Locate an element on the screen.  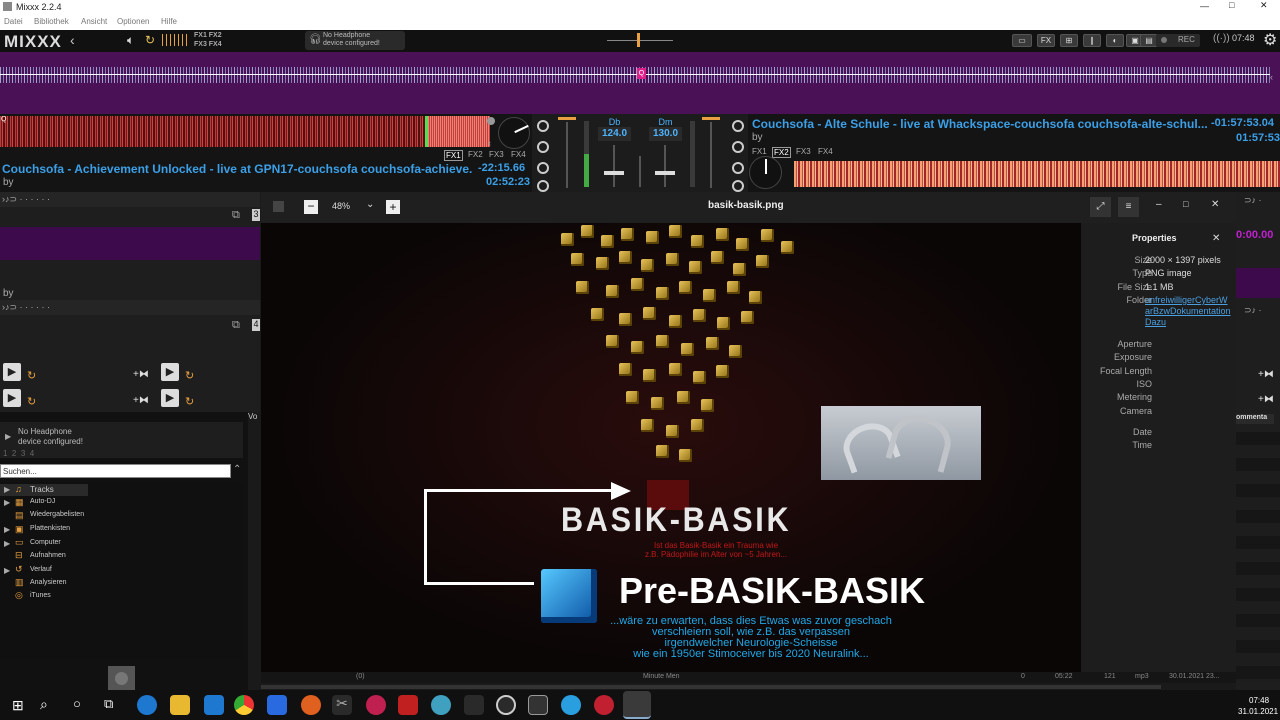
zoom-dropdown-icon: ⌄ is located at coordinates (370, 204).